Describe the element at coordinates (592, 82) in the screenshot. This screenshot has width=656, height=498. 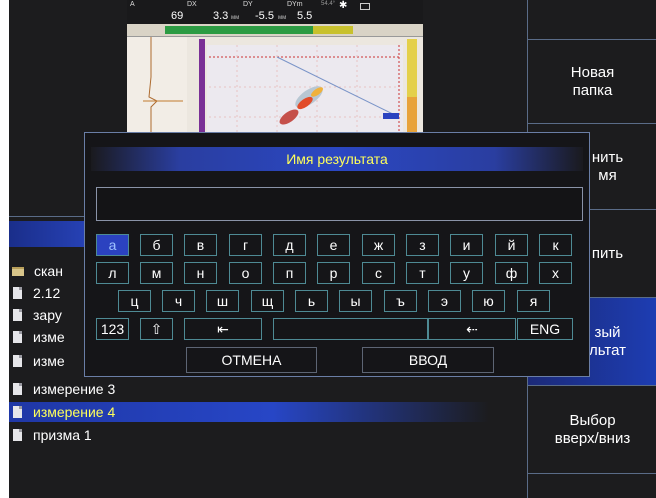
I see `new-folder-button: Новая папка` at that location.